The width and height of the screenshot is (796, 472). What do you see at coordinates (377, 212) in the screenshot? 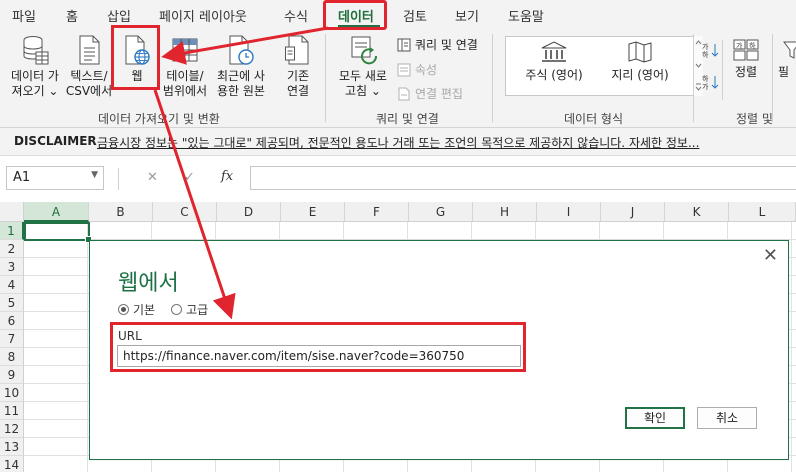
I see `column-header: F` at bounding box center [377, 212].